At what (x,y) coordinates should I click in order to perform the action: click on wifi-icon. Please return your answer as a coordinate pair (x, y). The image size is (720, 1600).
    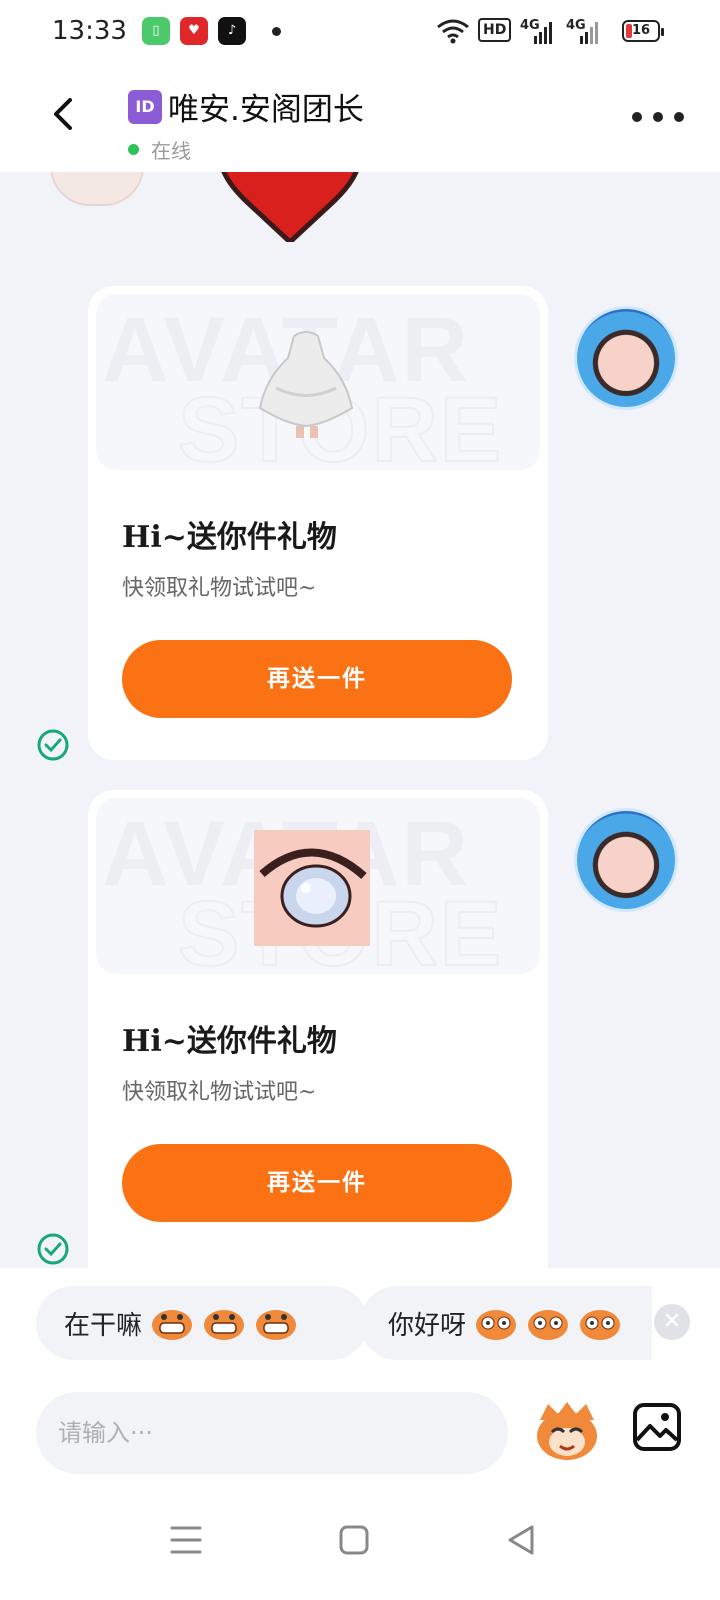
    Looking at the image, I should click on (453, 31).